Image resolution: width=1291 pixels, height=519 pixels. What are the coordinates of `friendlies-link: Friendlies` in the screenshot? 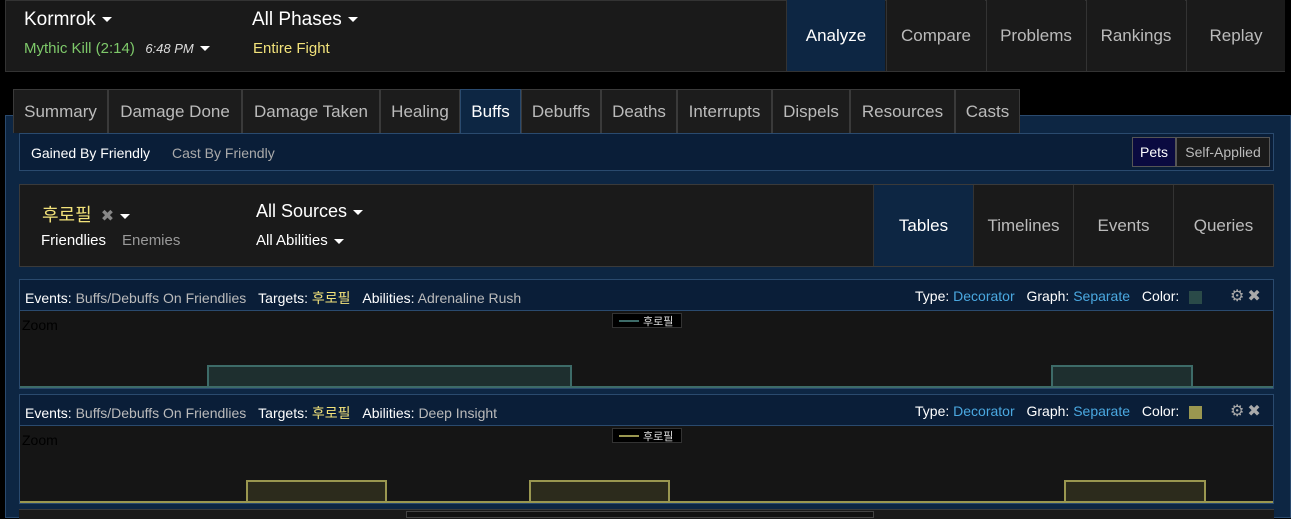 It's located at (73, 240).